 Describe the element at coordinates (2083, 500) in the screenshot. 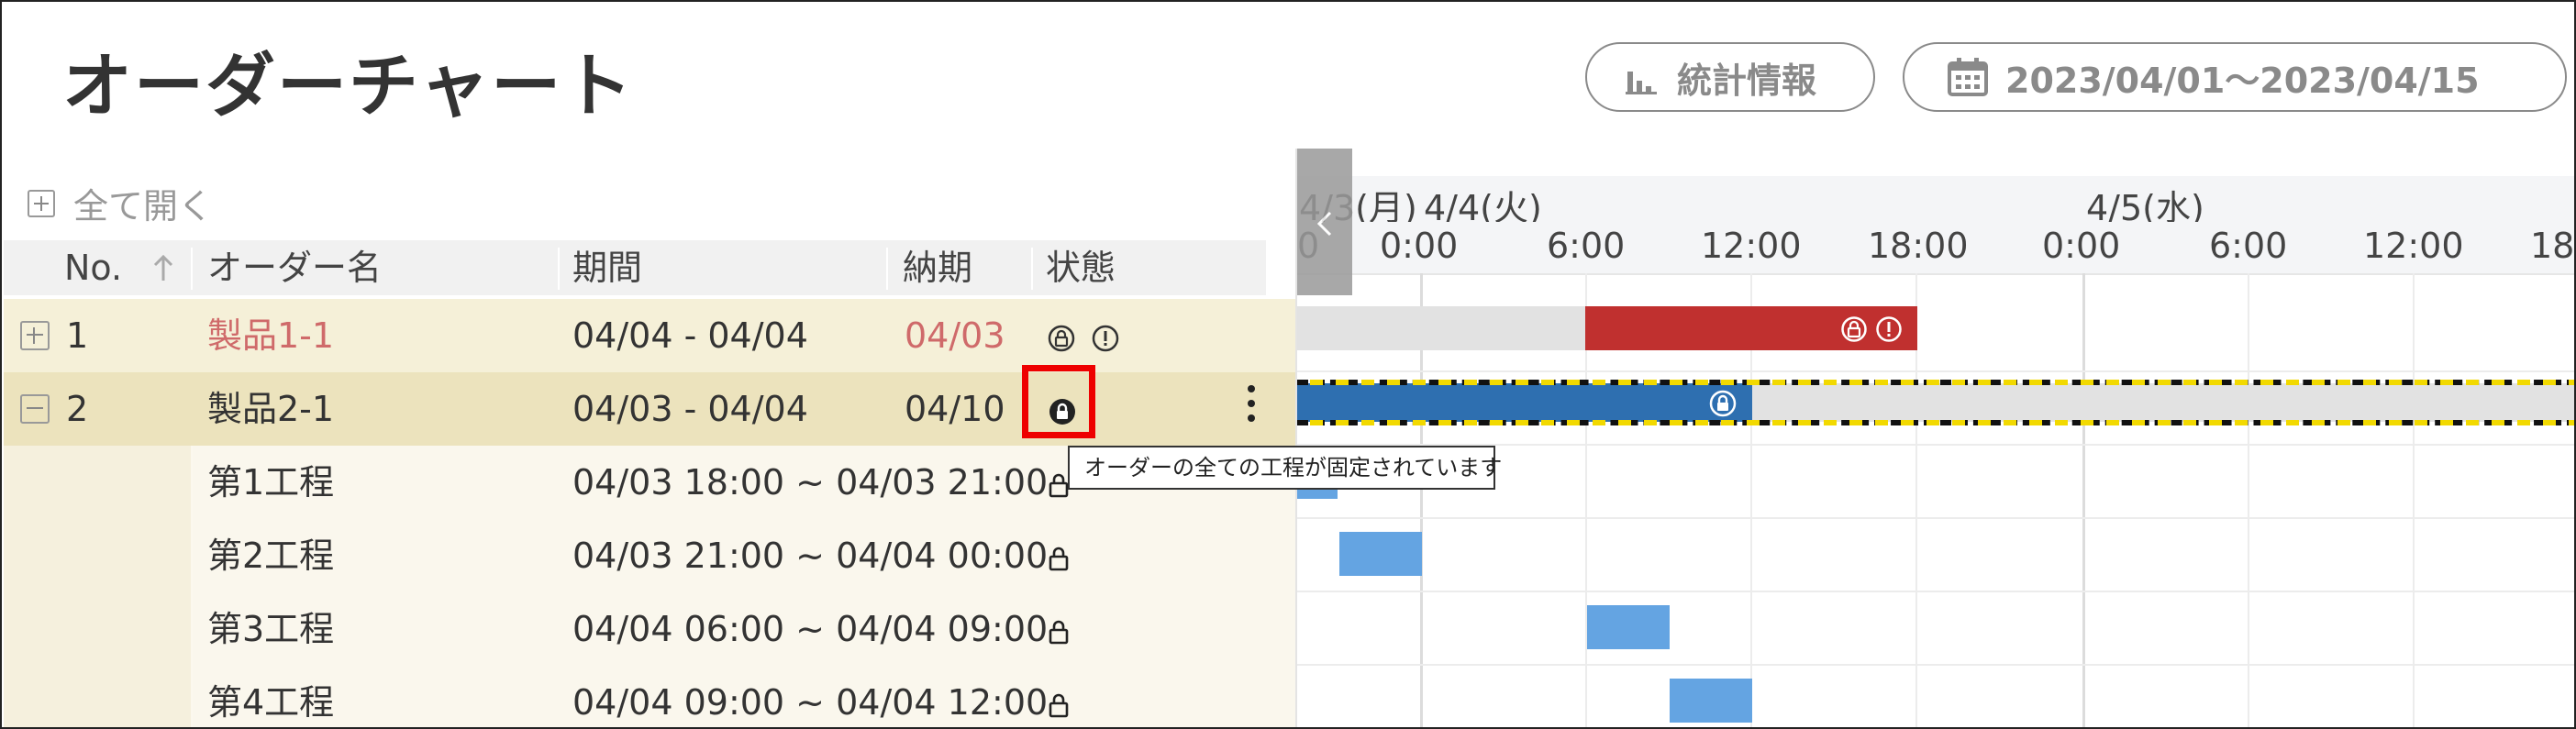

I see `grid-line-day` at that location.